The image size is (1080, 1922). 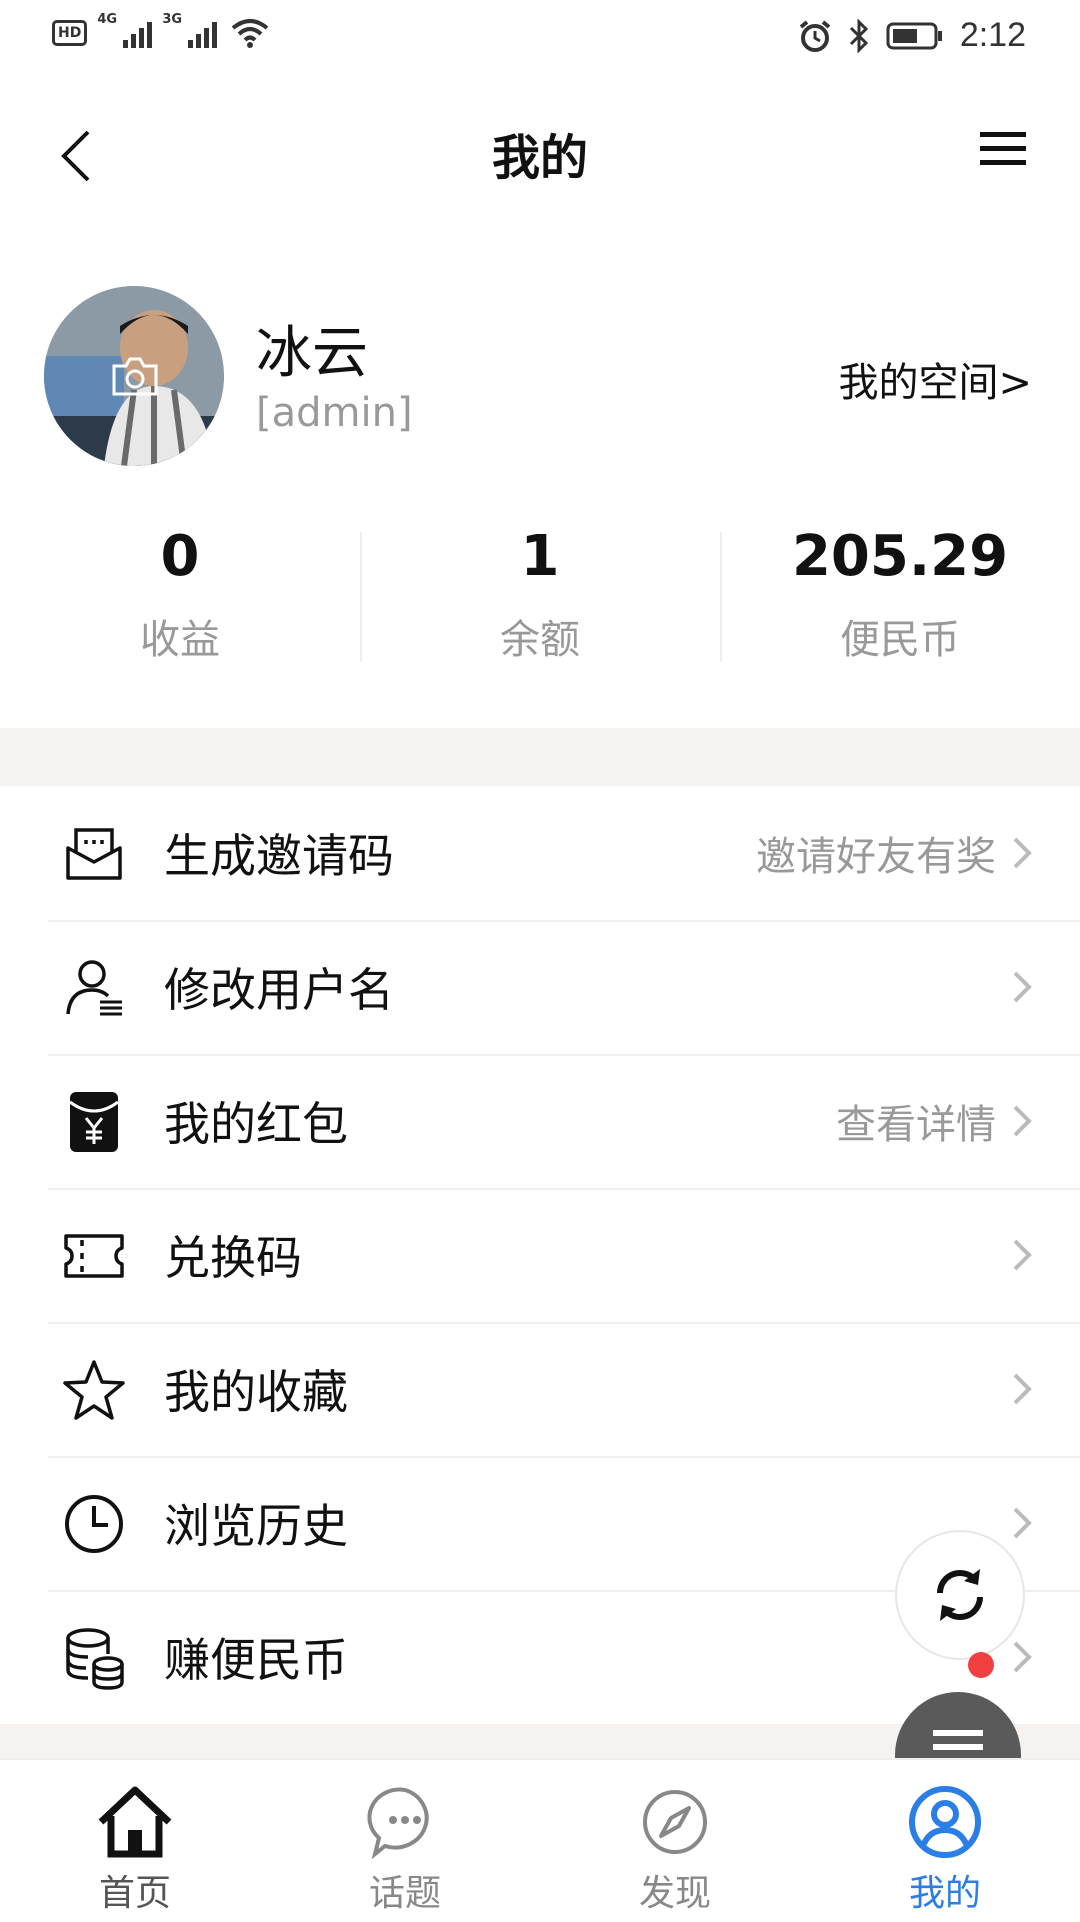 I want to click on username: 冰云, so click(x=312, y=353).